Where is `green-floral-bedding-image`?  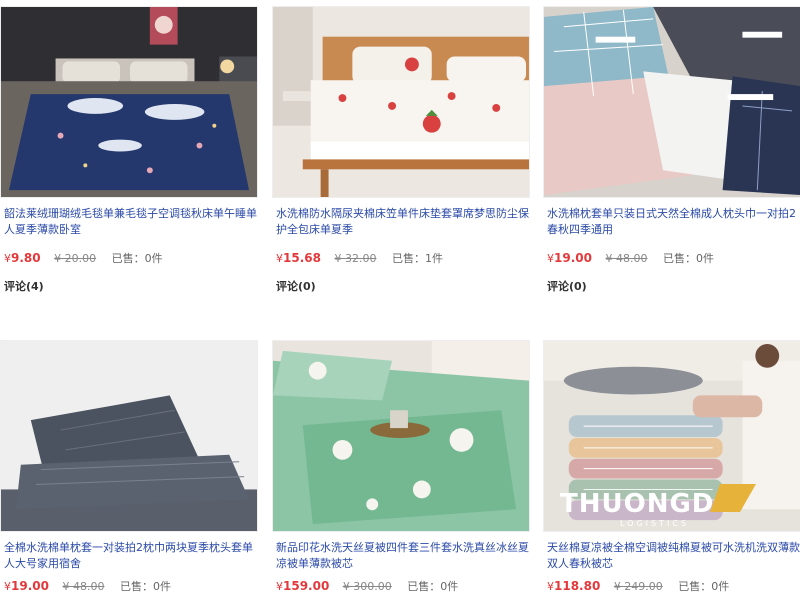 green-floral-bedding-image is located at coordinates (401, 436).